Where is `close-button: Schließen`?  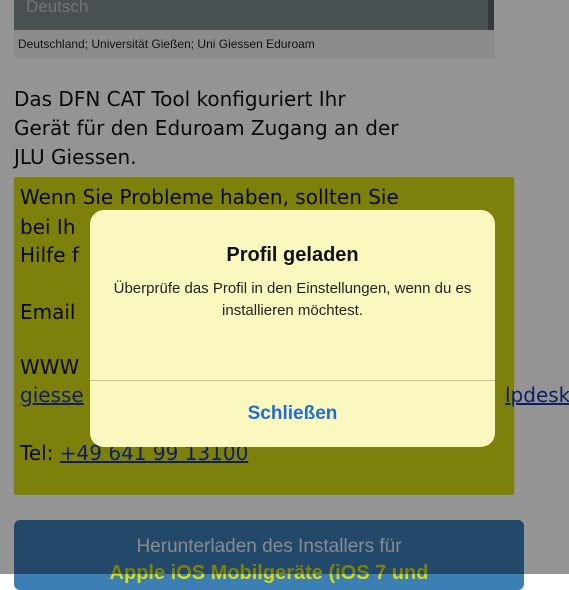
close-button: Schließen is located at coordinates (292, 414).